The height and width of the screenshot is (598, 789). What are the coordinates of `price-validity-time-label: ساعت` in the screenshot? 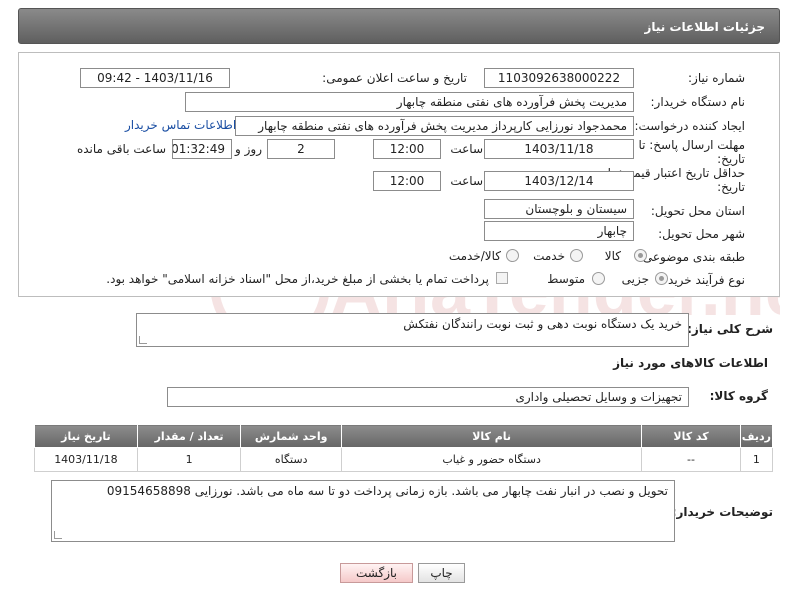 It's located at (466, 181).